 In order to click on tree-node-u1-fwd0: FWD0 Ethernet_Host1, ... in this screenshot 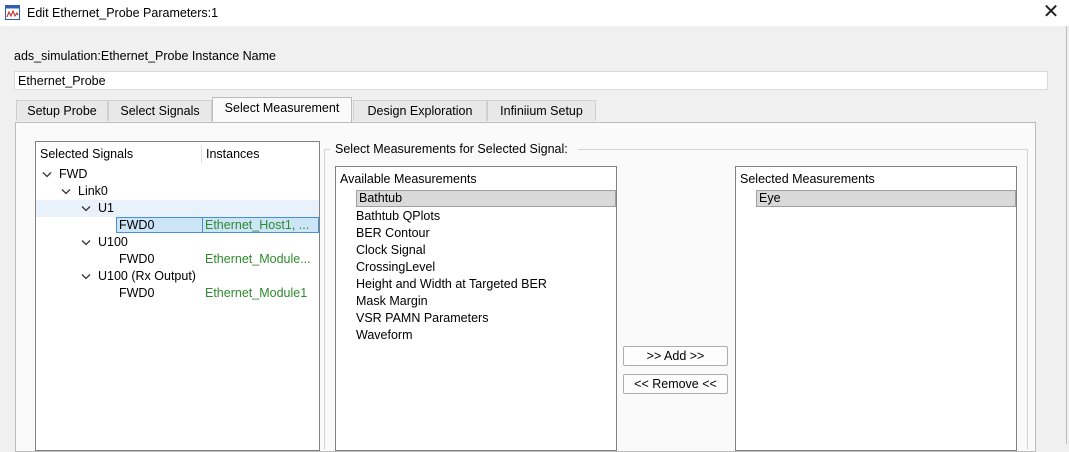, I will do `click(177, 225)`.